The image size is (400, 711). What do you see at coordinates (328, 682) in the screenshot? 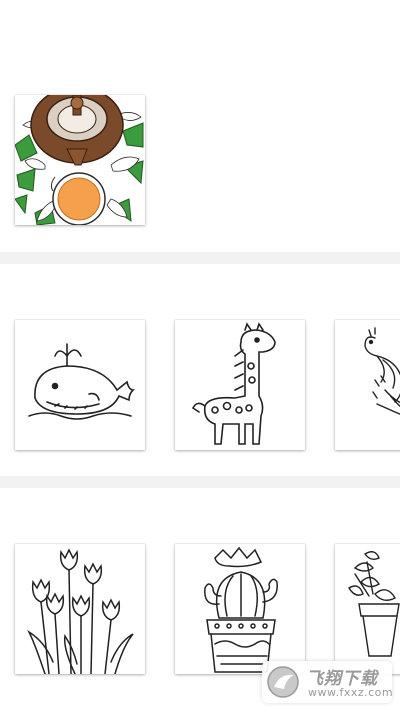
I see `site-watermark: 飞翔下载 www.fxxz.com` at bounding box center [328, 682].